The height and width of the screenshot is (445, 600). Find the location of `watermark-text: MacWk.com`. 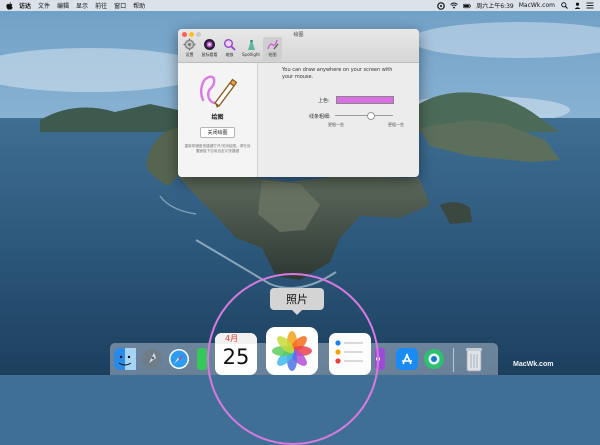

watermark-text: MacWk.com is located at coordinates (533, 364).